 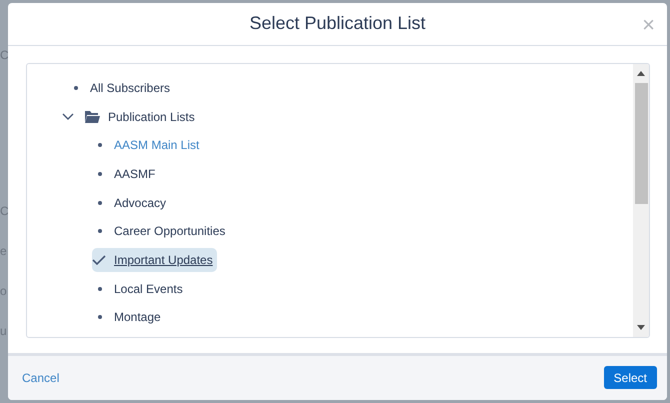 What do you see at coordinates (641, 143) in the screenshot?
I see `scrollbar-thumb` at bounding box center [641, 143].